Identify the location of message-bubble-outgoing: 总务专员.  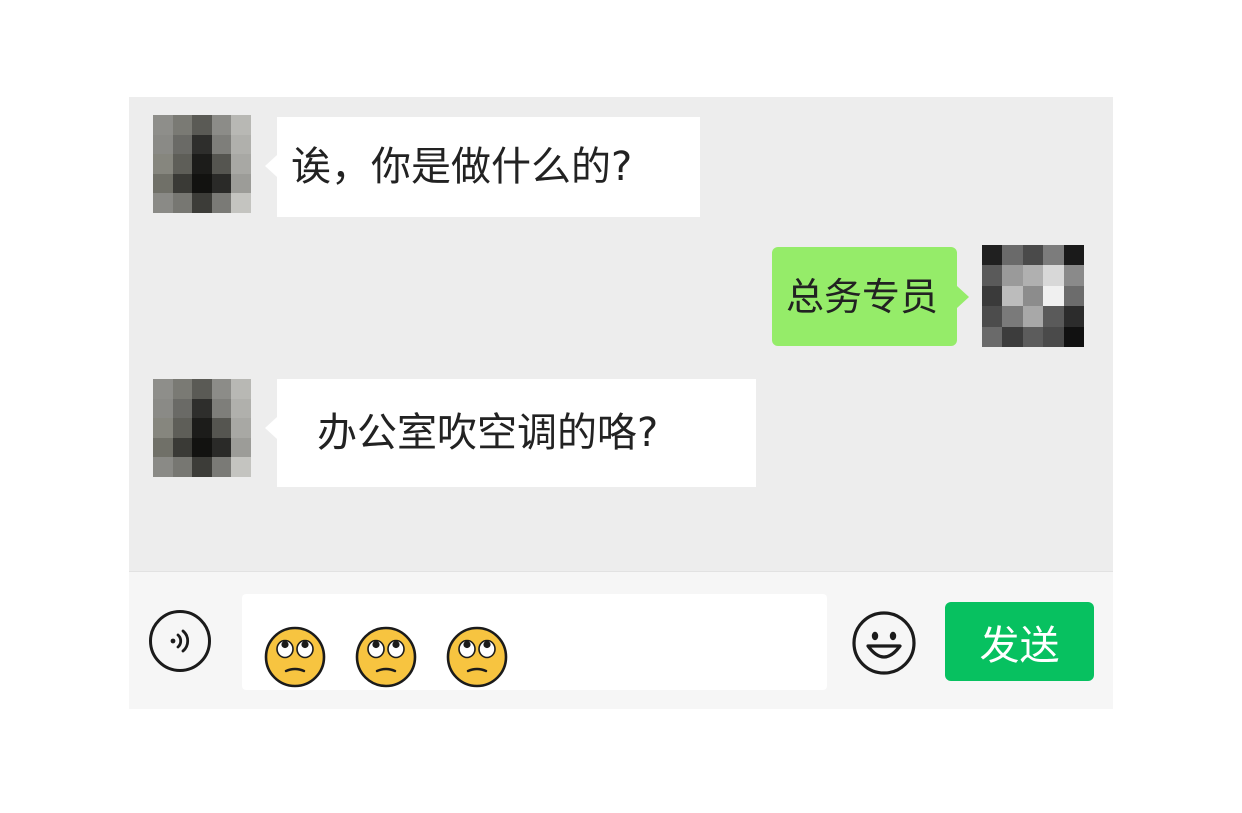
(870, 296).